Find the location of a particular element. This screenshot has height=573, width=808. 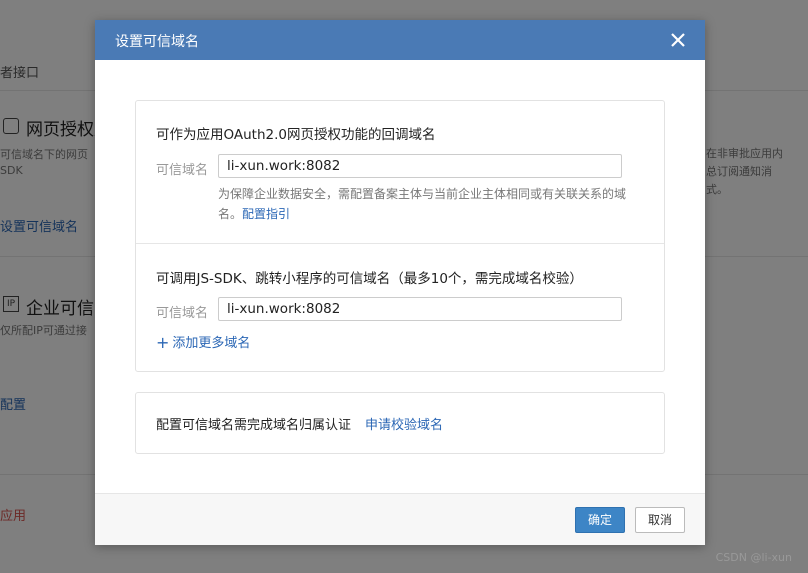

jssdk-domain-input is located at coordinates (420, 309).